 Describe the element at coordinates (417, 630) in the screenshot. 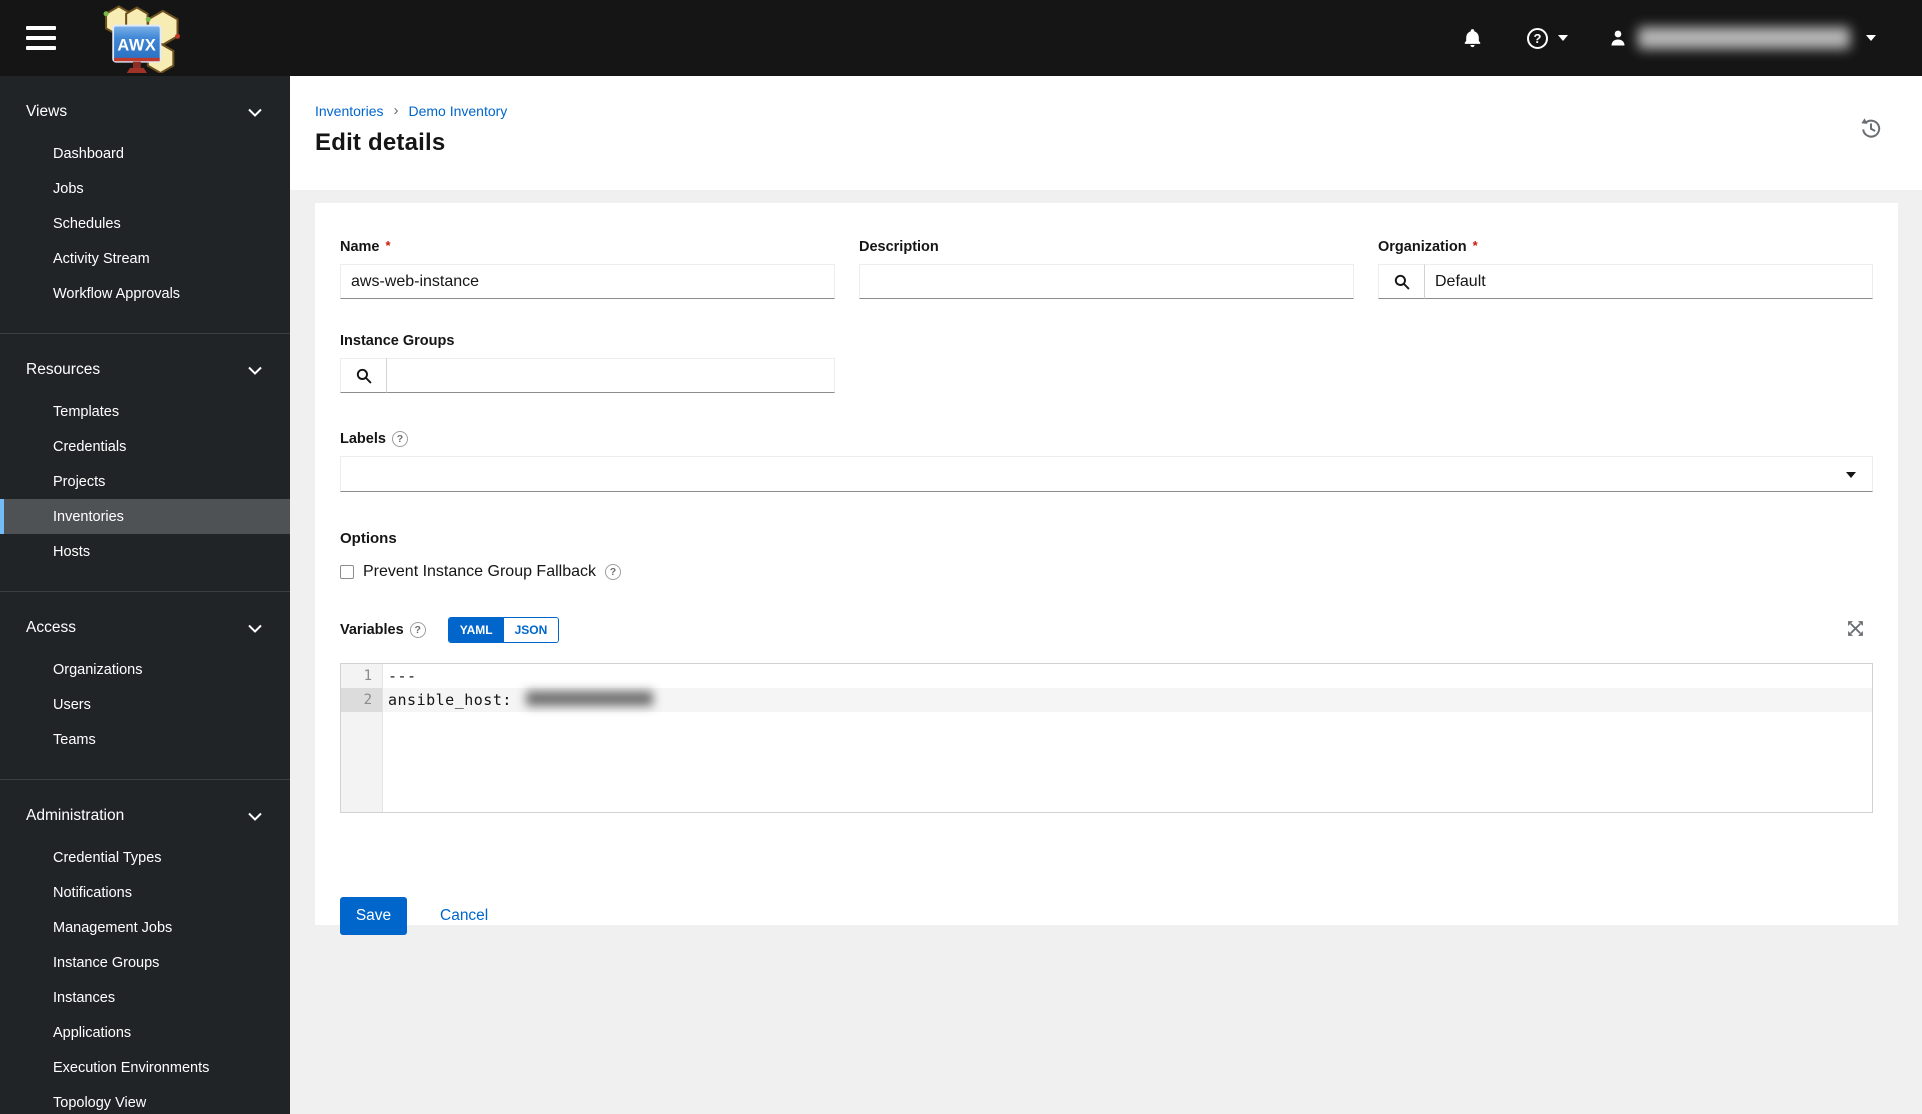

I see `variables-help-icon: ?` at that location.